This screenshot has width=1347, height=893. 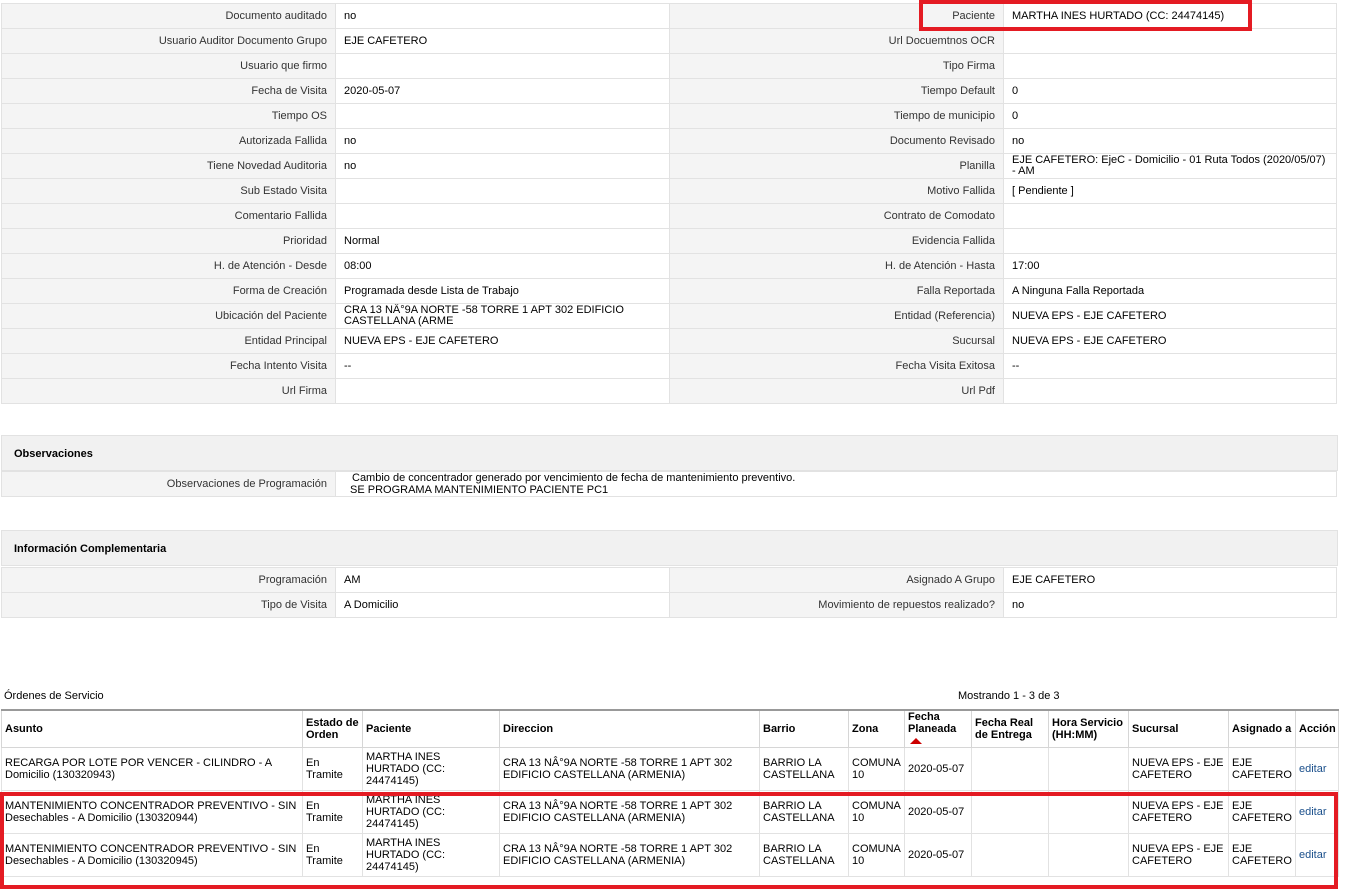 What do you see at coordinates (168, 341) in the screenshot?
I see `detail-label: Entidad Principal` at bounding box center [168, 341].